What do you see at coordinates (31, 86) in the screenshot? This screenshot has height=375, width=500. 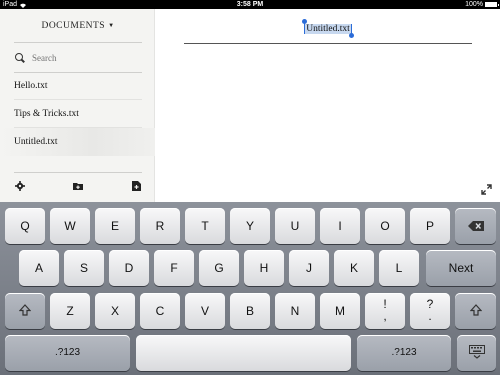 I see `file-name: Hello.txt` at bounding box center [31, 86].